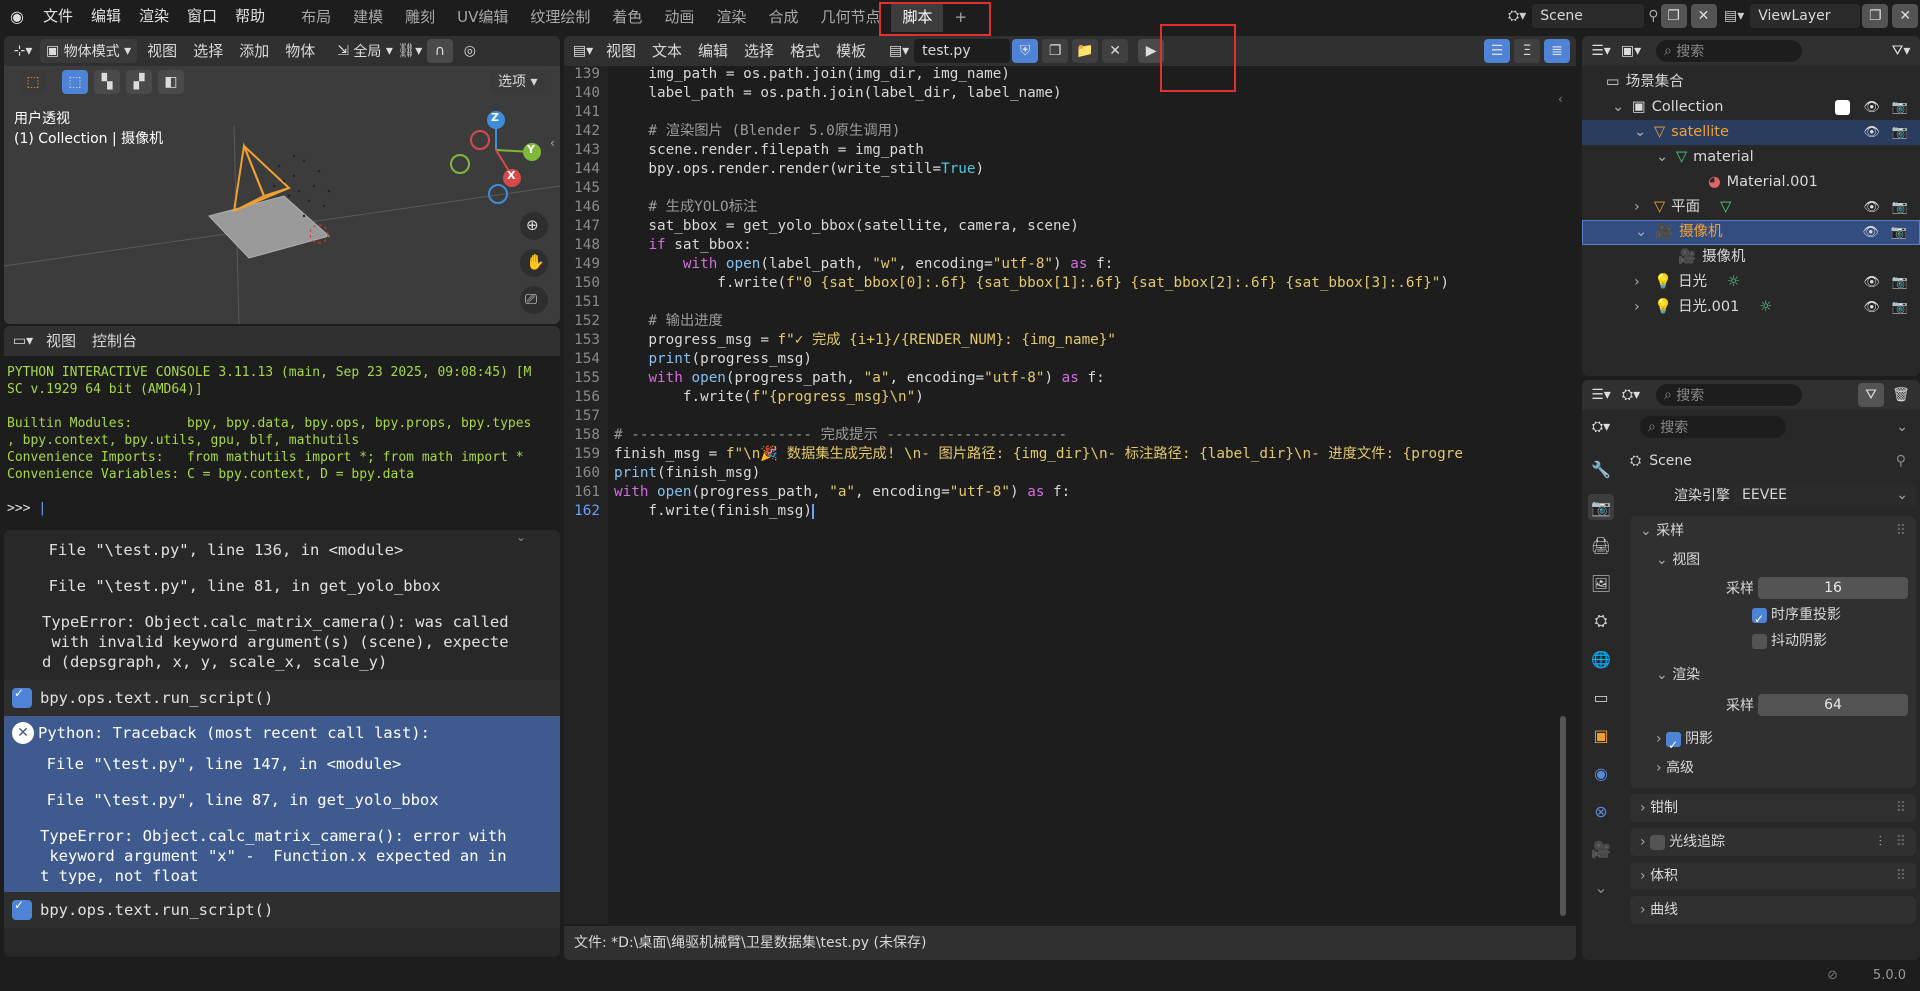 The width and height of the screenshot is (1920, 991). I want to click on physics-tab-icon: ◉, so click(1601, 773).